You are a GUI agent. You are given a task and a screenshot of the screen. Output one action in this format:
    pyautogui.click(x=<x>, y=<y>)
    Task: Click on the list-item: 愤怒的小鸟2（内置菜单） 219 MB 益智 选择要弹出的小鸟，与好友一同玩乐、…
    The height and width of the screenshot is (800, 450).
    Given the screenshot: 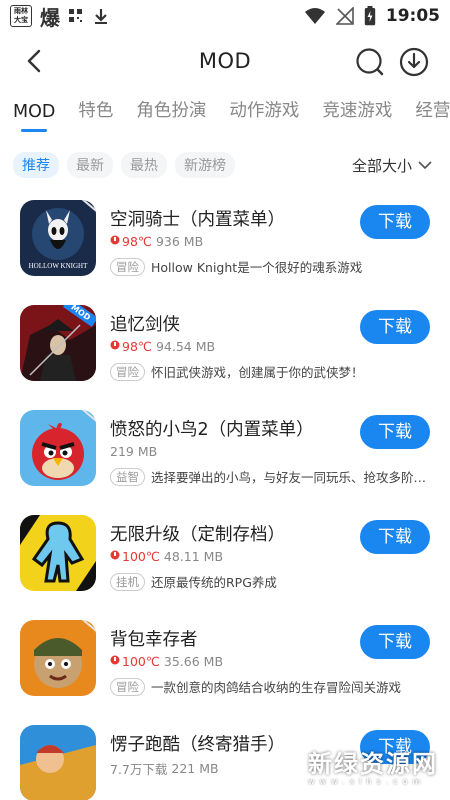 What is the action you would take?
    pyautogui.click(x=225, y=456)
    